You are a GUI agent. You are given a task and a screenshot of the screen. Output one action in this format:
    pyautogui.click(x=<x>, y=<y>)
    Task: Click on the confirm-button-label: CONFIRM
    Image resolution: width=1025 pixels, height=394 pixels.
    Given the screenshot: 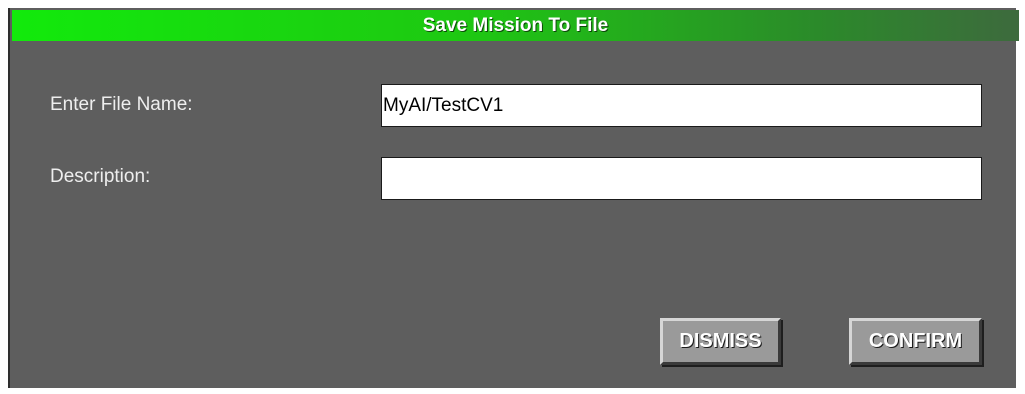 What is the action you would take?
    pyautogui.click(x=915, y=341)
    